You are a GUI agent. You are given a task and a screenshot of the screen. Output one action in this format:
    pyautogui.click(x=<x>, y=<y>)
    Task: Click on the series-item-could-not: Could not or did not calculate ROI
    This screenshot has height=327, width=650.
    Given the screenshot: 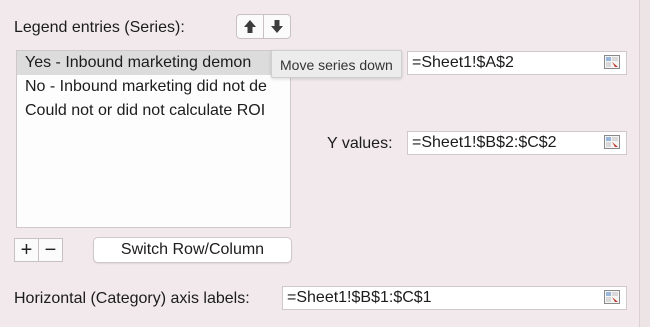 What is the action you would take?
    pyautogui.click(x=153, y=111)
    